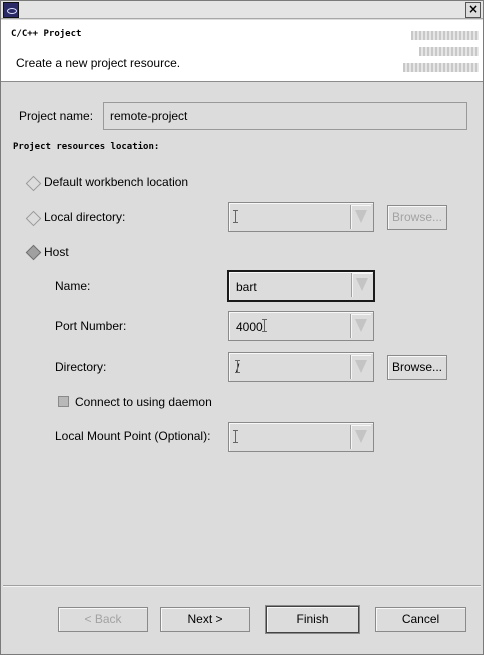  Describe the element at coordinates (103, 619) in the screenshot. I see `back-button: < Back` at that location.